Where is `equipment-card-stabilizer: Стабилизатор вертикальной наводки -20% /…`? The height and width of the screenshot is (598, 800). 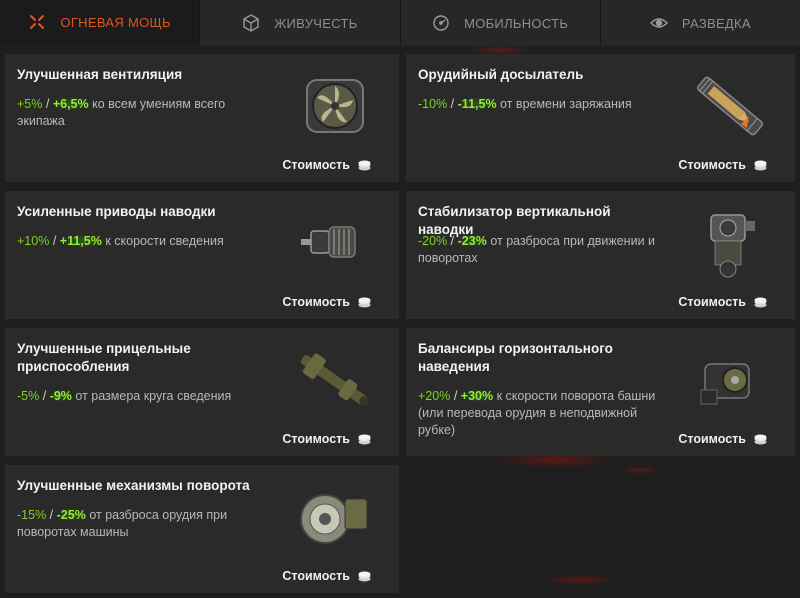
equipment-card-stabilizer: Стабилизатор вертикальной наводки -20% /… is located at coordinates (600, 255).